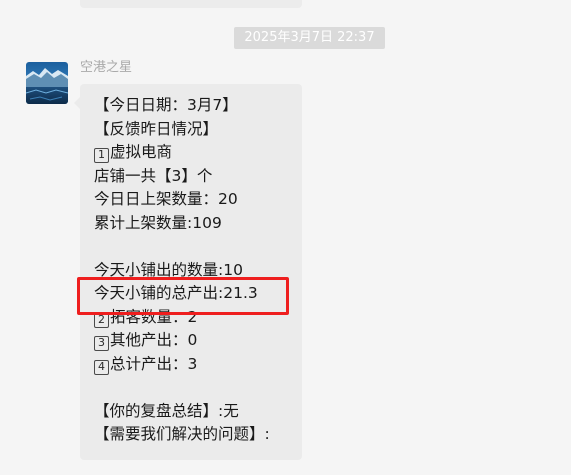 The width and height of the screenshot is (571, 475). What do you see at coordinates (101, 343) in the screenshot?
I see `keycap-number-icon: 3` at bounding box center [101, 343].